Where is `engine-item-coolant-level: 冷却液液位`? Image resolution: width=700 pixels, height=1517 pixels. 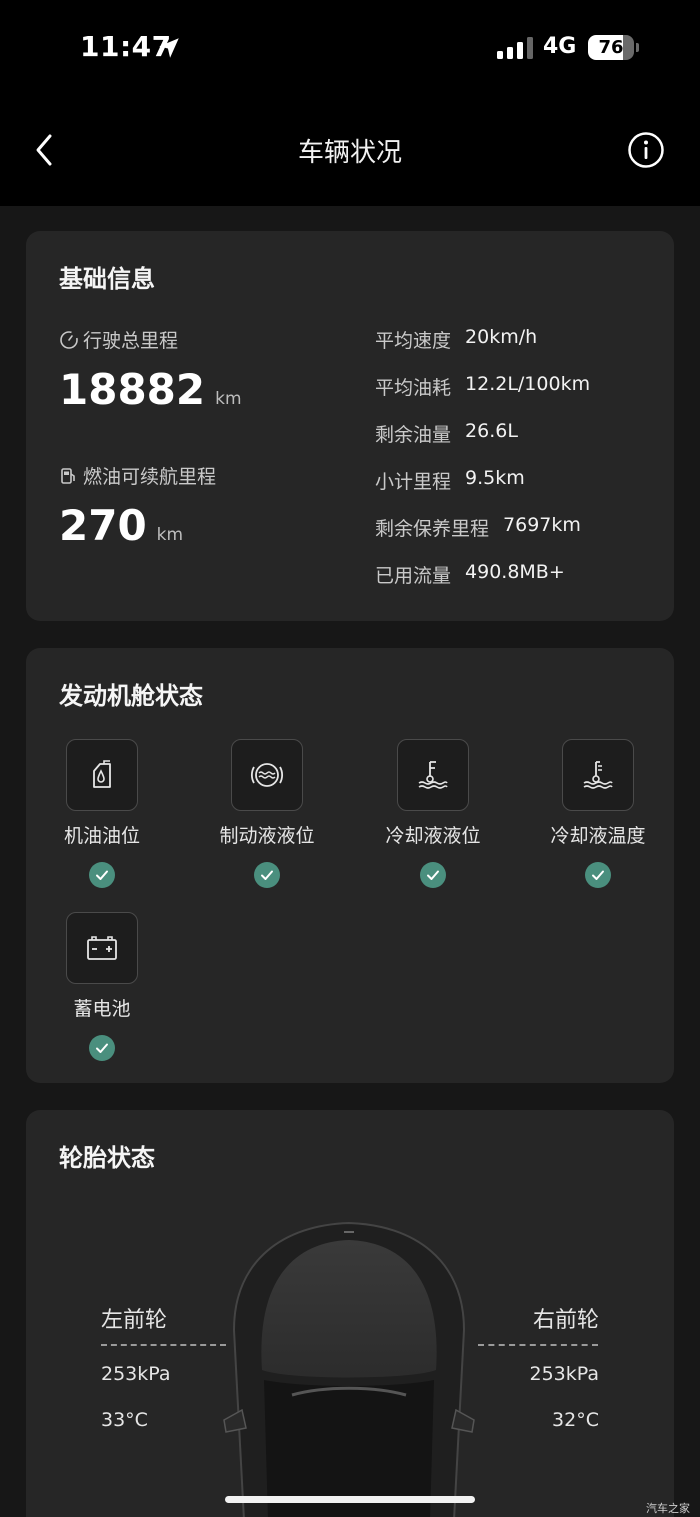
engine-item-coolant-level: 冷却液液位 is located at coordinates (433, 813).